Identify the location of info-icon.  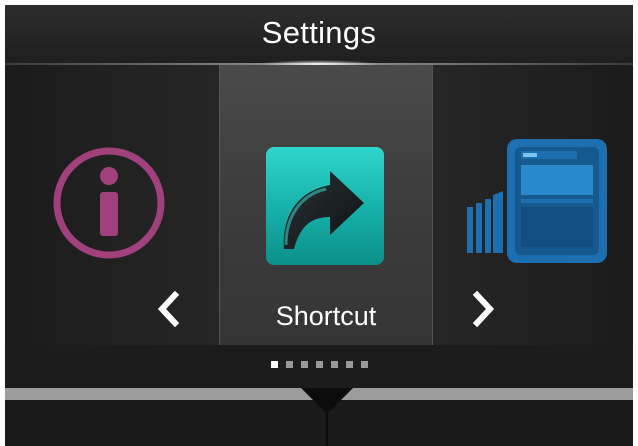
(109, 203).